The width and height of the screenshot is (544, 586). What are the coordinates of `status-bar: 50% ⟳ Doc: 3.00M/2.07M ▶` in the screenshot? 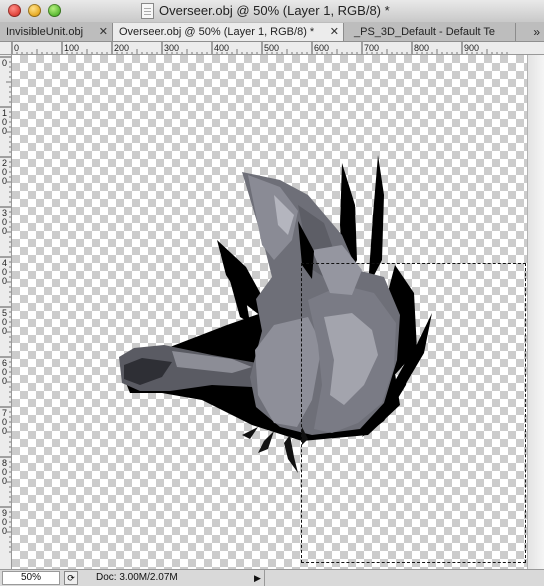 It's located at (272, 577).